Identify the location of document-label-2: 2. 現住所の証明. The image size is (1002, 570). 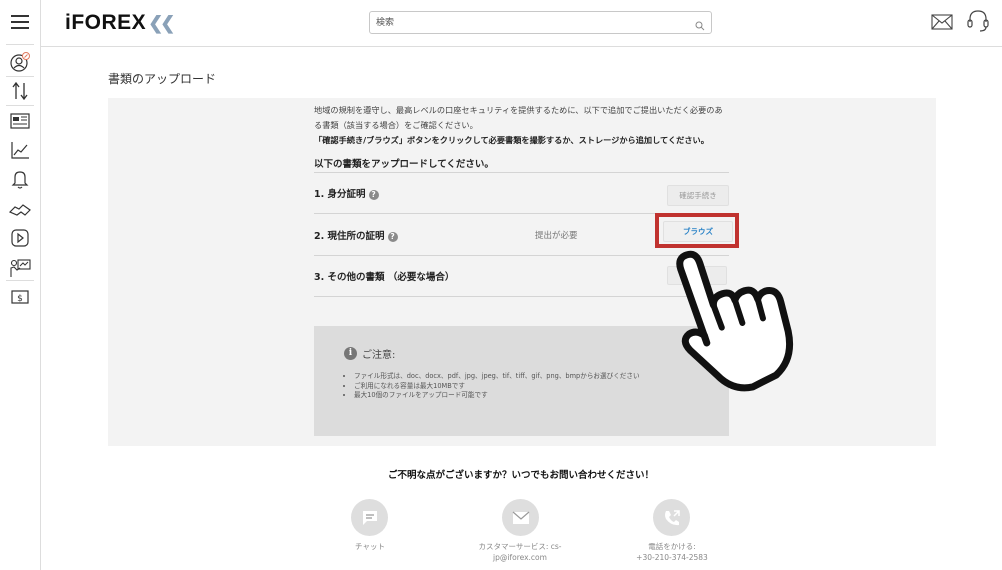
(349, 236).